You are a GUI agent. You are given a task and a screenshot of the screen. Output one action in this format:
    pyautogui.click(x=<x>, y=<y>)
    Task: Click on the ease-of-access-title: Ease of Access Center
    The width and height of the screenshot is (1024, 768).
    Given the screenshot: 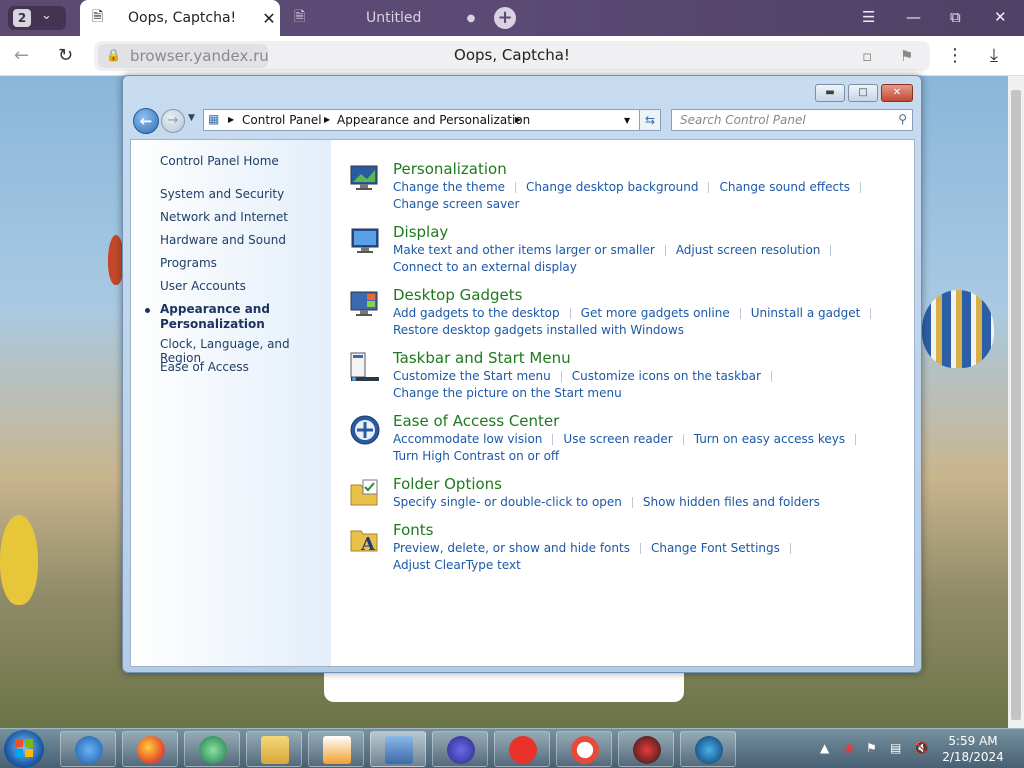 What is the action you would take?
    pyautogui.click(x=476, y=421)
    